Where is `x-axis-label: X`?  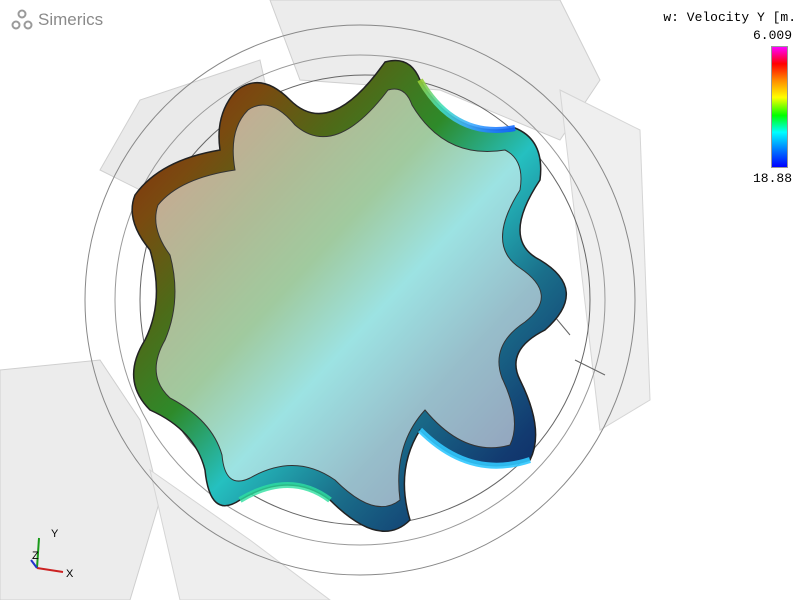
x-axis-label: X is located at coordinates (70, 574).